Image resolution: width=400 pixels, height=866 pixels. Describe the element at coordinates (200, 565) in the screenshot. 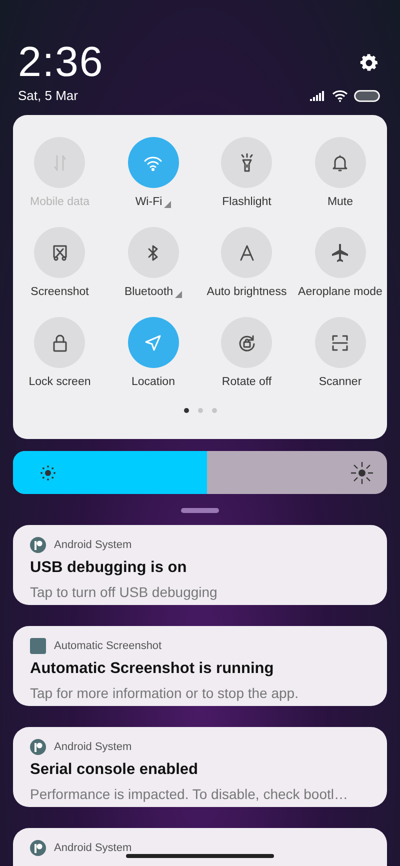

I see `notification-card: Android System USB debugging is on Tap to turn off USB debugging` at that location.